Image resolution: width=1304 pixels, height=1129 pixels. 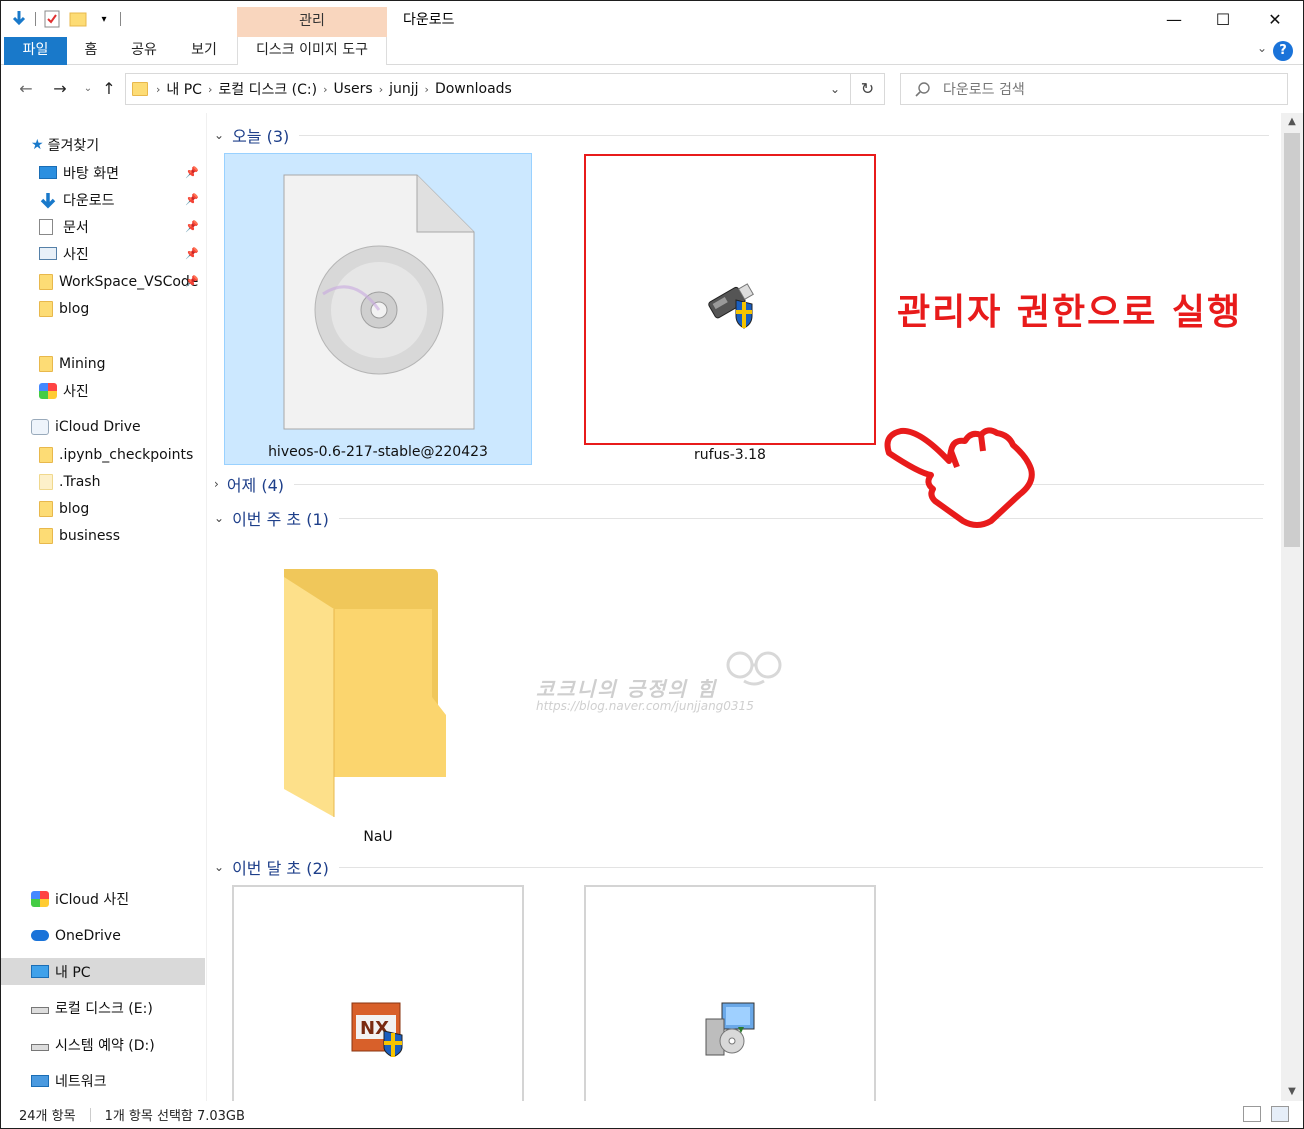 I want to click on group-header-today: ⌄ 오늘 (3), so click(x=742, y=135).